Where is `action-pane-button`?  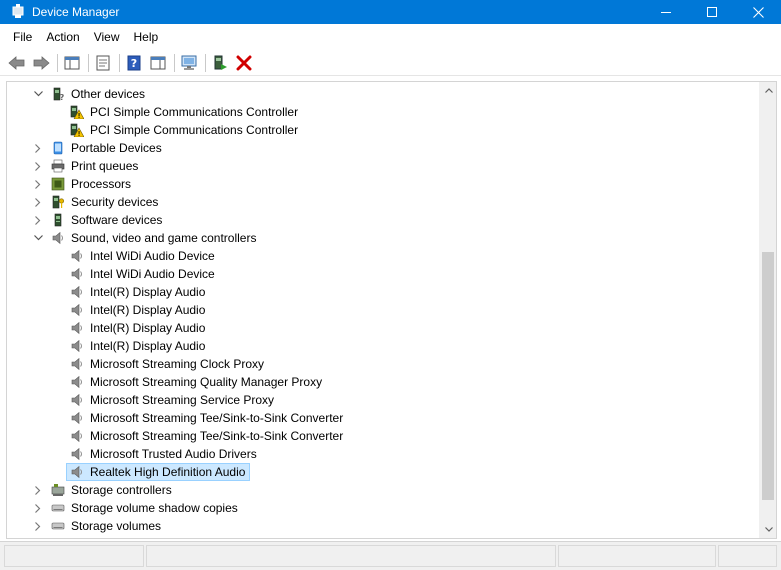
action-pane-button is located at coordinates (158, 63).